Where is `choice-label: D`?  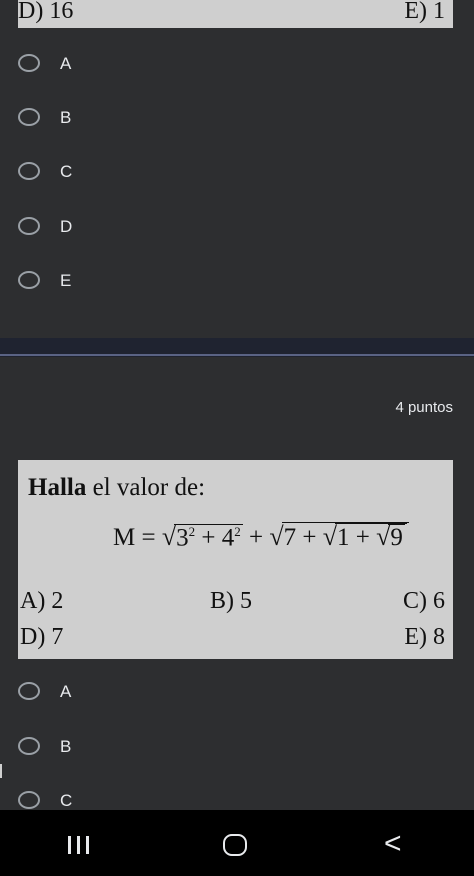 choice-label: D is located at coordinates (66, 226).